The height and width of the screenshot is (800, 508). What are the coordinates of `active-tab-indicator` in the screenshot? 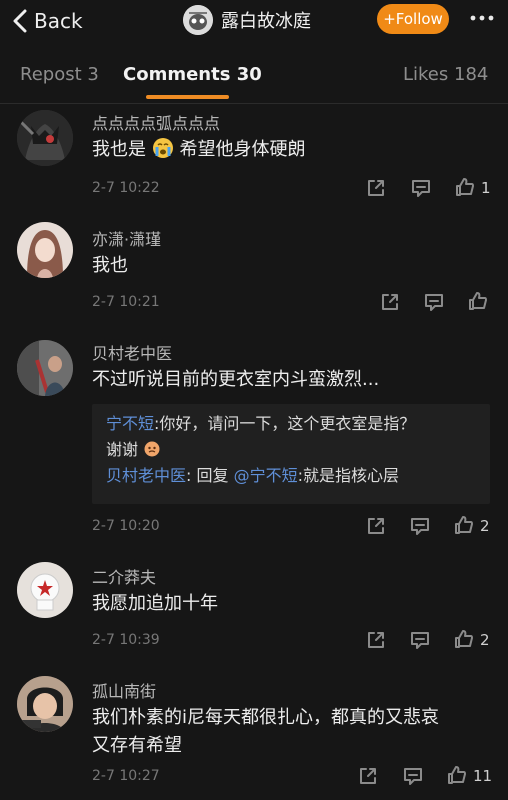 It's located at (187, 97).